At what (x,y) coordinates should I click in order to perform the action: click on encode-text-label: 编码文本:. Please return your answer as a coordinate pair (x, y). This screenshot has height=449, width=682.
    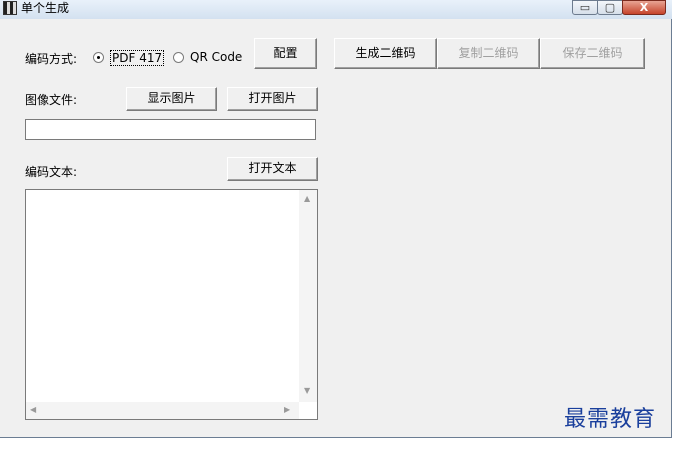
    Looking at the image, I should click on (51, 172).